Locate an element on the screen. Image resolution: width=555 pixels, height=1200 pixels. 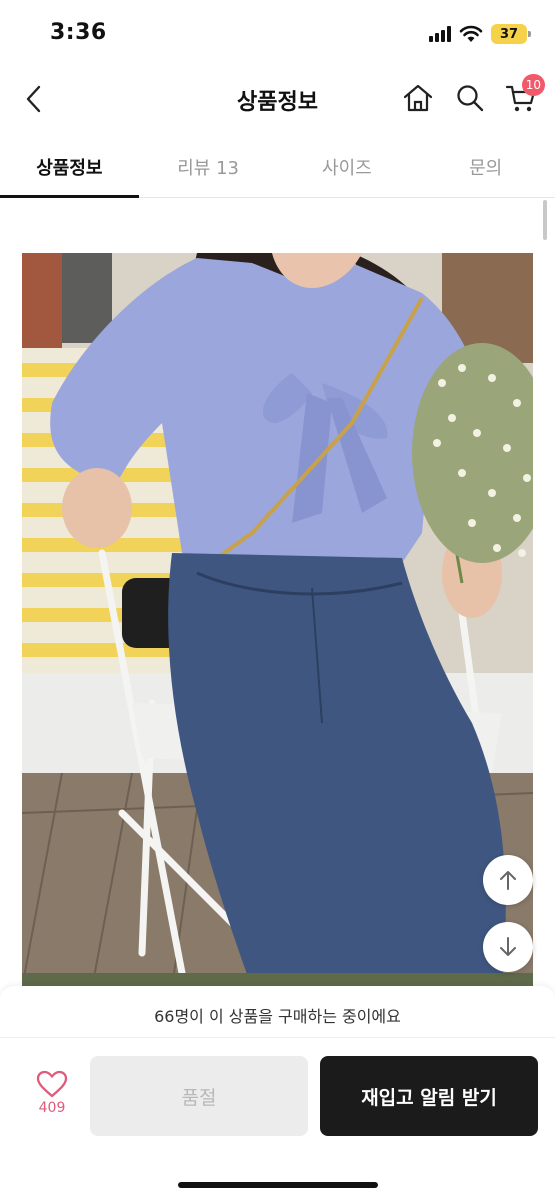
like-button: 409 is located at coordinates (52, 1093).